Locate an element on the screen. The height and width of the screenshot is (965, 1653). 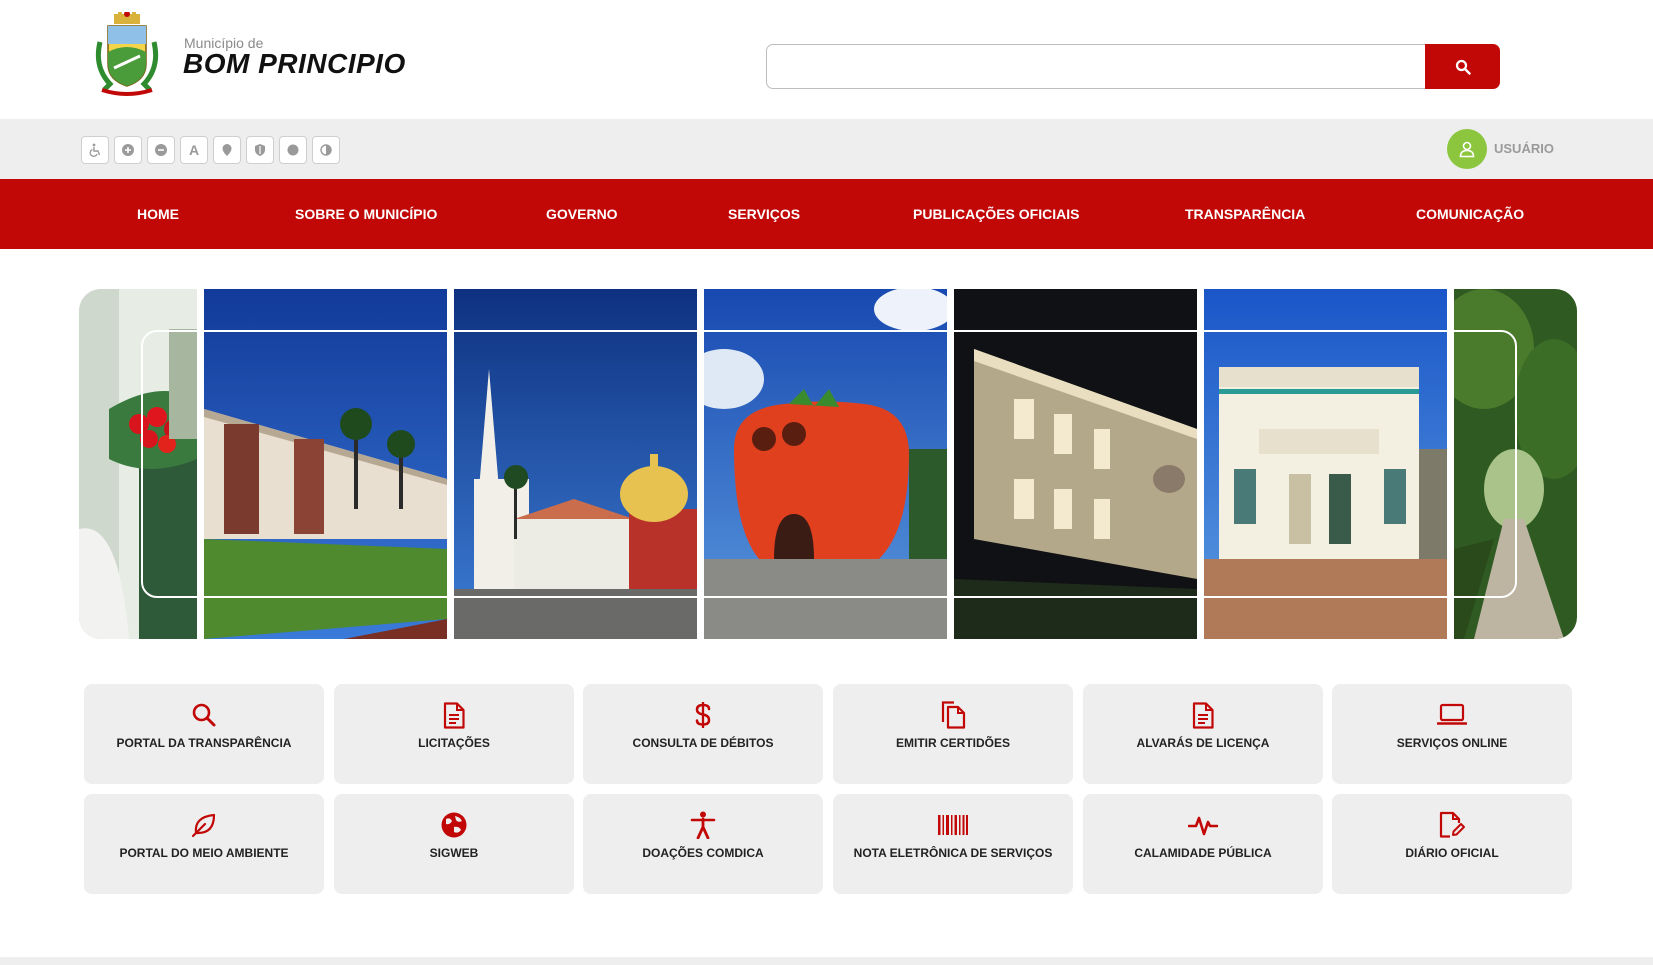
tile-label: ALVARÁS DE LICENÇA is located at coordinates (1203, 743).